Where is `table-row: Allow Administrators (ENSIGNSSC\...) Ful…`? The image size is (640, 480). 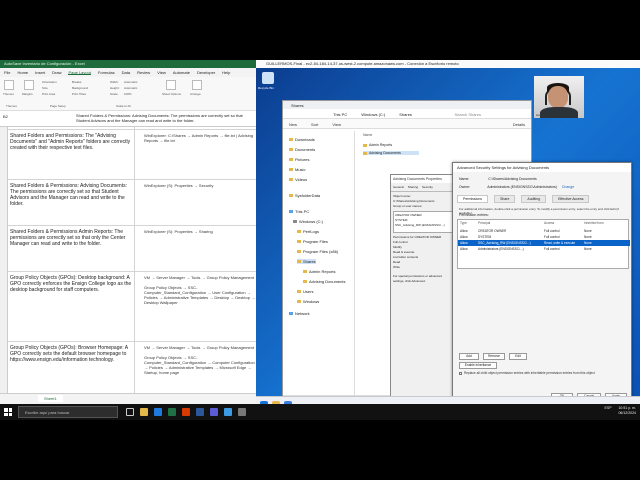 table-row: Allow Administrators (ENSIGNSSC\...) Ful… is located at coordinates (544, 249).